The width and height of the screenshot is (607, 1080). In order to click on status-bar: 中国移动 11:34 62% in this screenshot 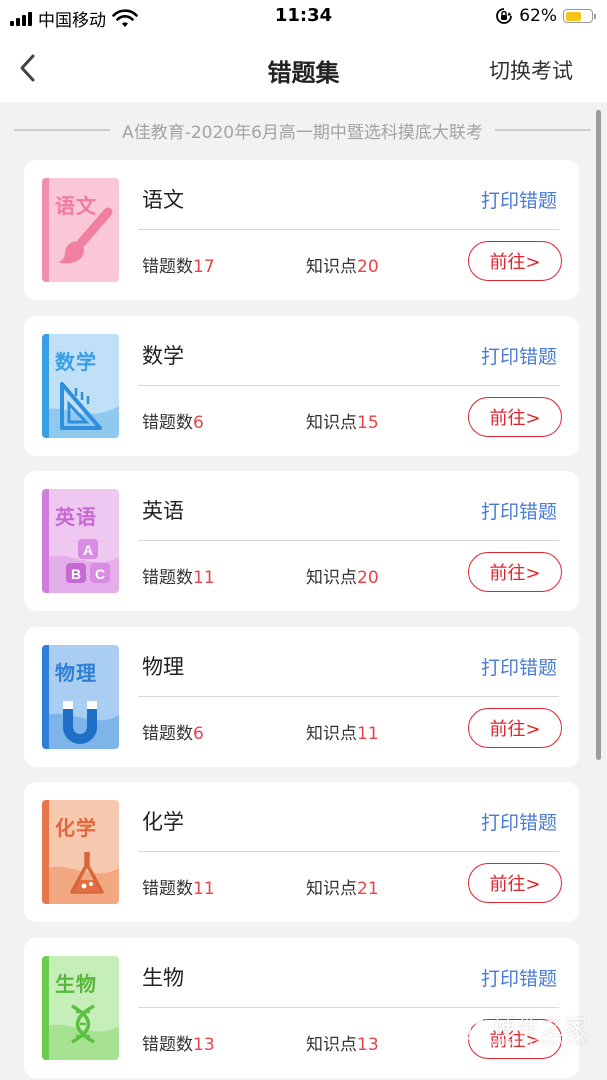, I will do `click(303, 17)`.